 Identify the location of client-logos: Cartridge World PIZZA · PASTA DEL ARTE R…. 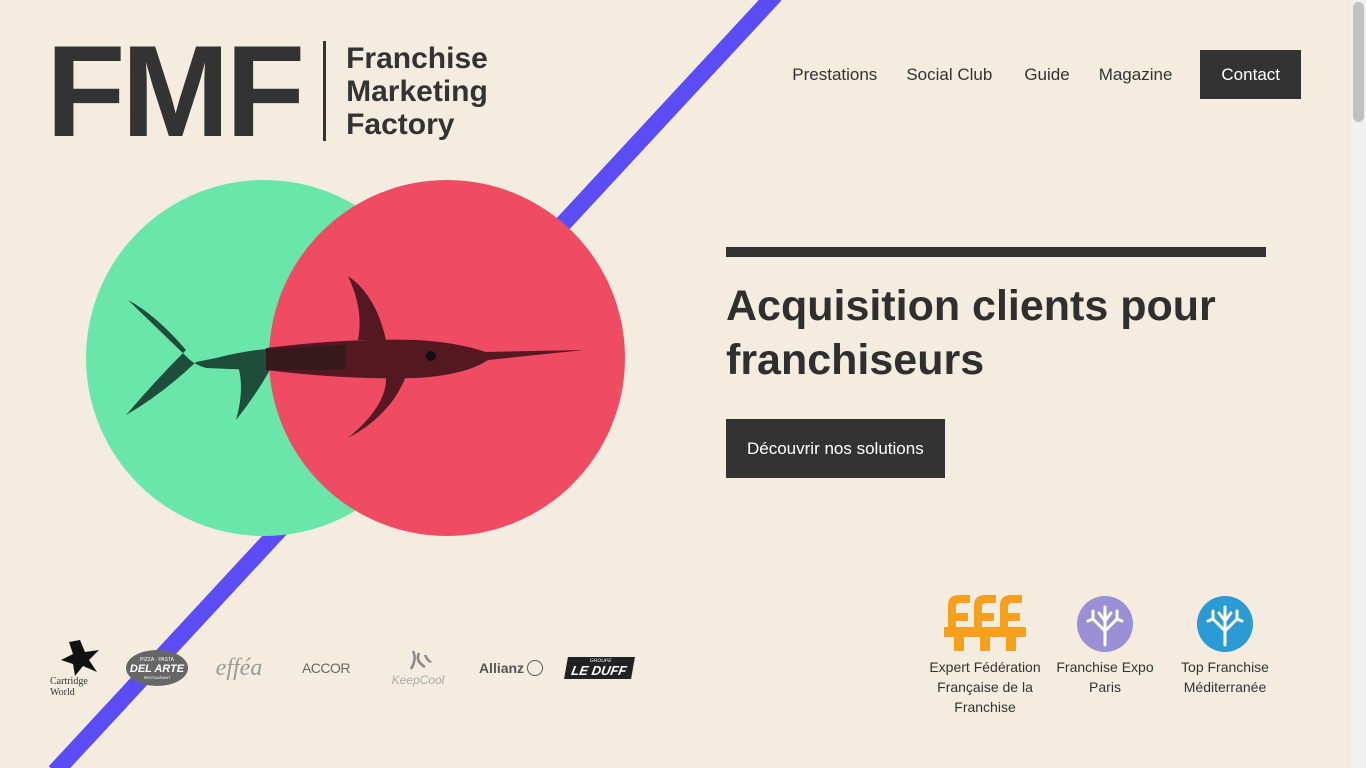
(348, 668).